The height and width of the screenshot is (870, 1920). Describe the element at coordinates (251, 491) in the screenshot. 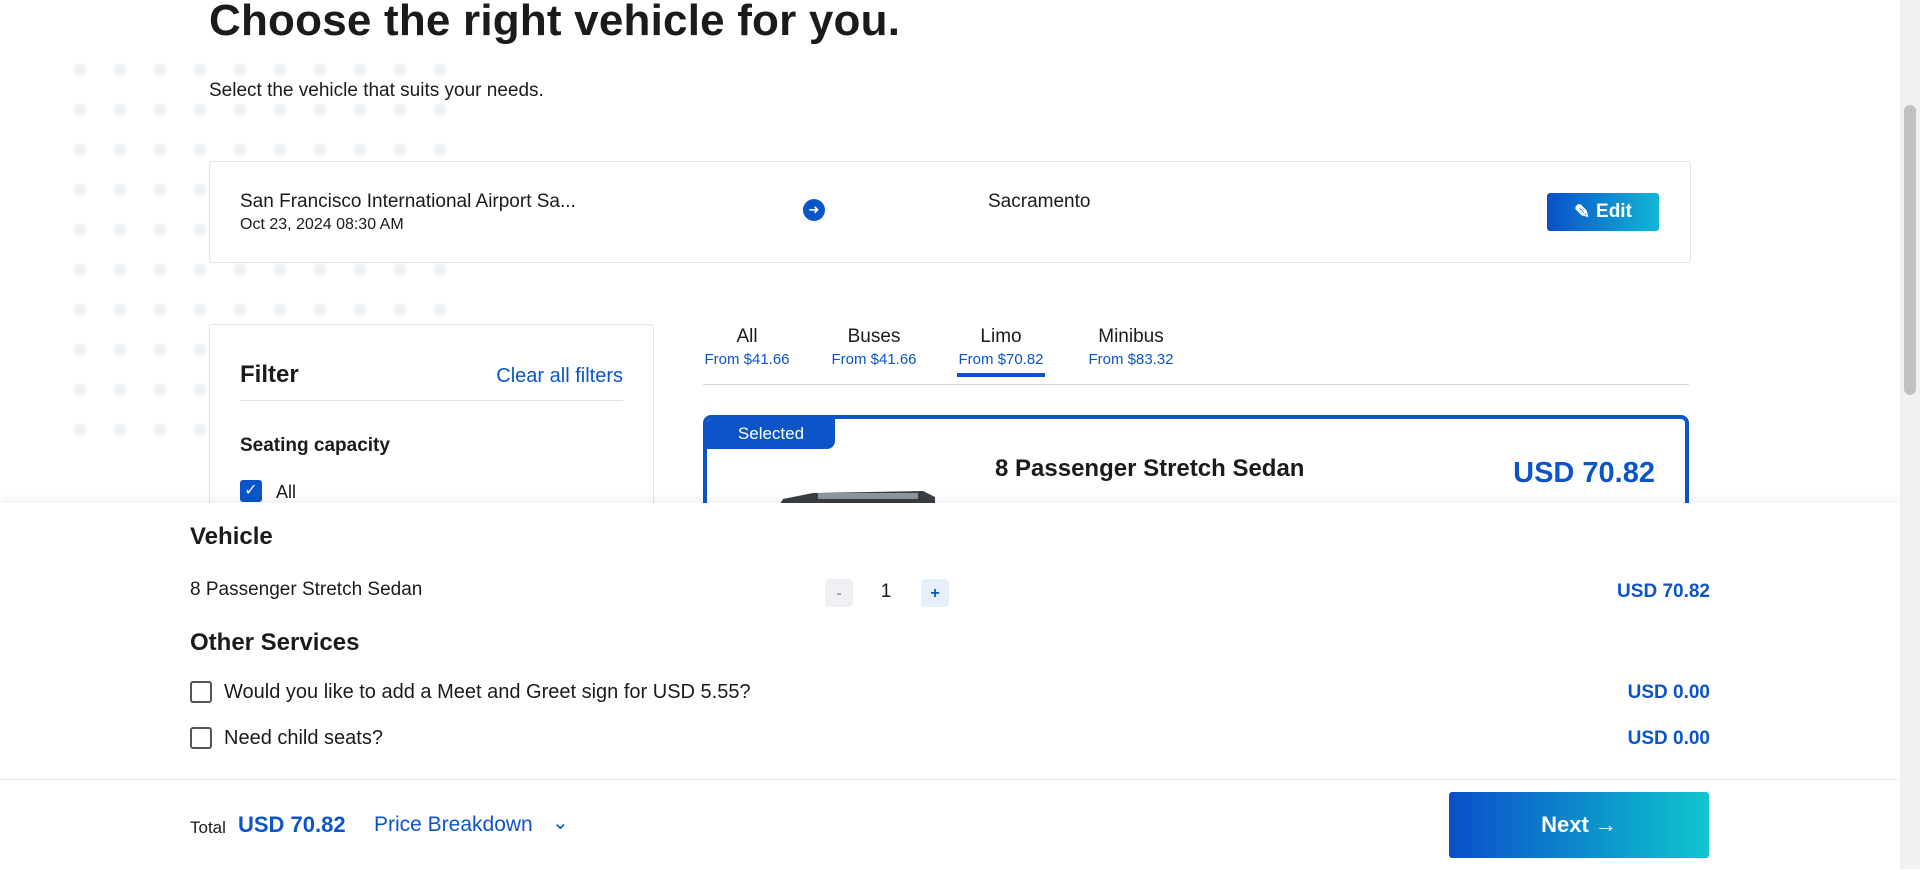

I see `seating-all-checkbox: ✓` at that location.